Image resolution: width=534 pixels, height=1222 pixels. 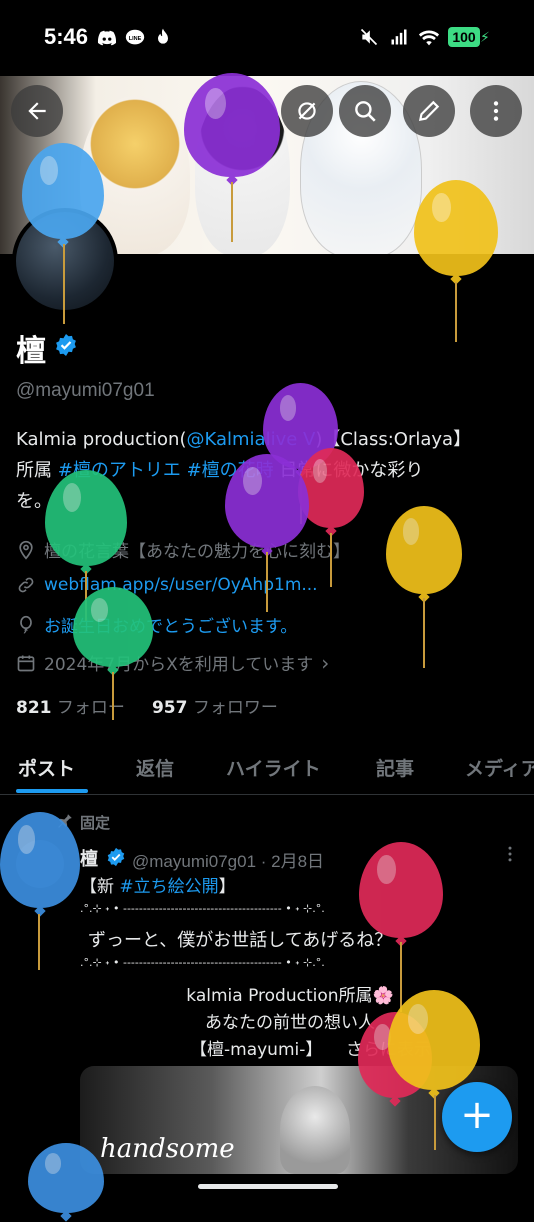 What do you see at coordinates (85, 390) in the screenshot?
I see `profile-handle: @mayumi07g01` at bounding box center [85, 390].